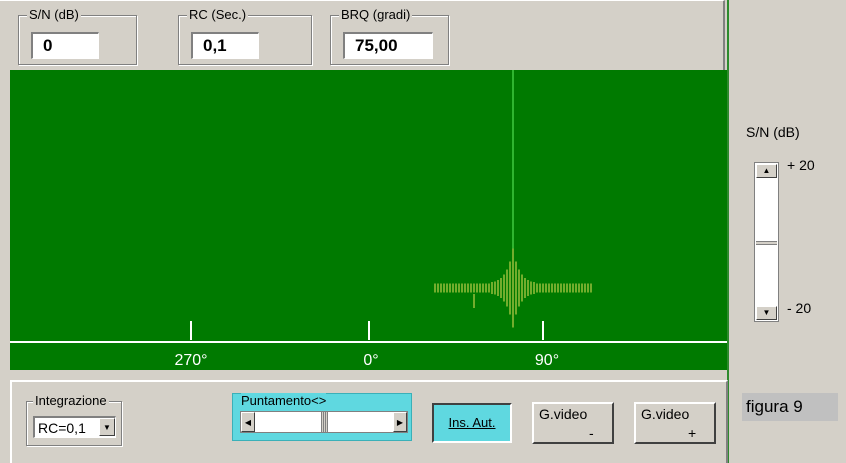 The image size is (846, 463). I want to click on rc-group-label: RC (Sec.), so click(218, 14).